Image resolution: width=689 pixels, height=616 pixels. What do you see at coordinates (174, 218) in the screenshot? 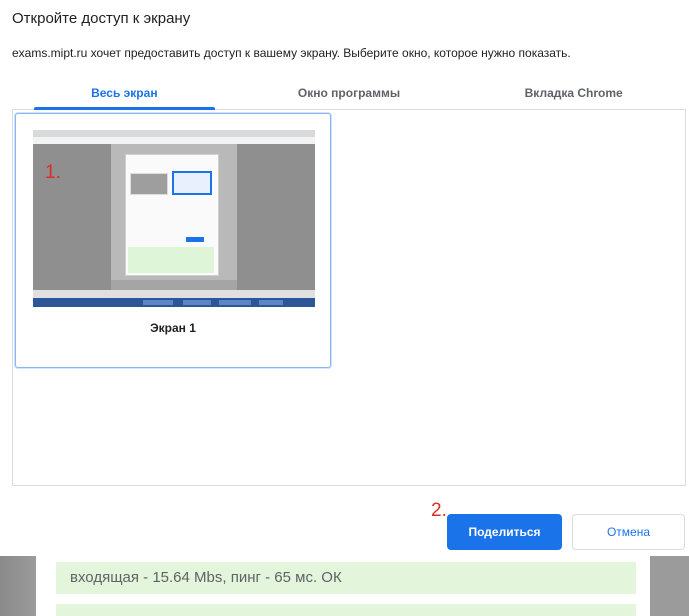
I see `screen-thumbnail` at bounding box center [174, 218].